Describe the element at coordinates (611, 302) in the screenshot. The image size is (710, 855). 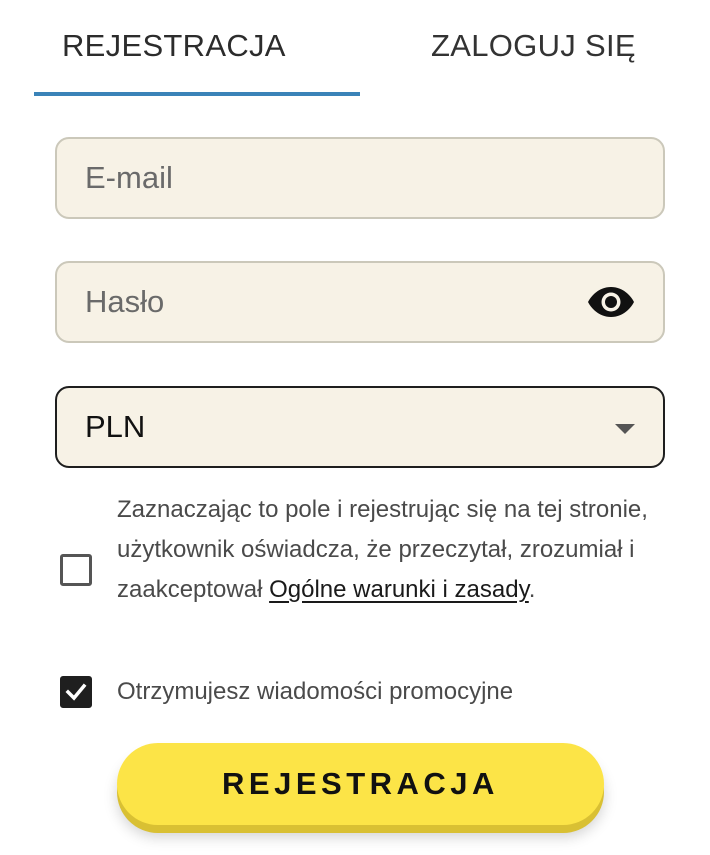
I see `eye-icon` at that location.